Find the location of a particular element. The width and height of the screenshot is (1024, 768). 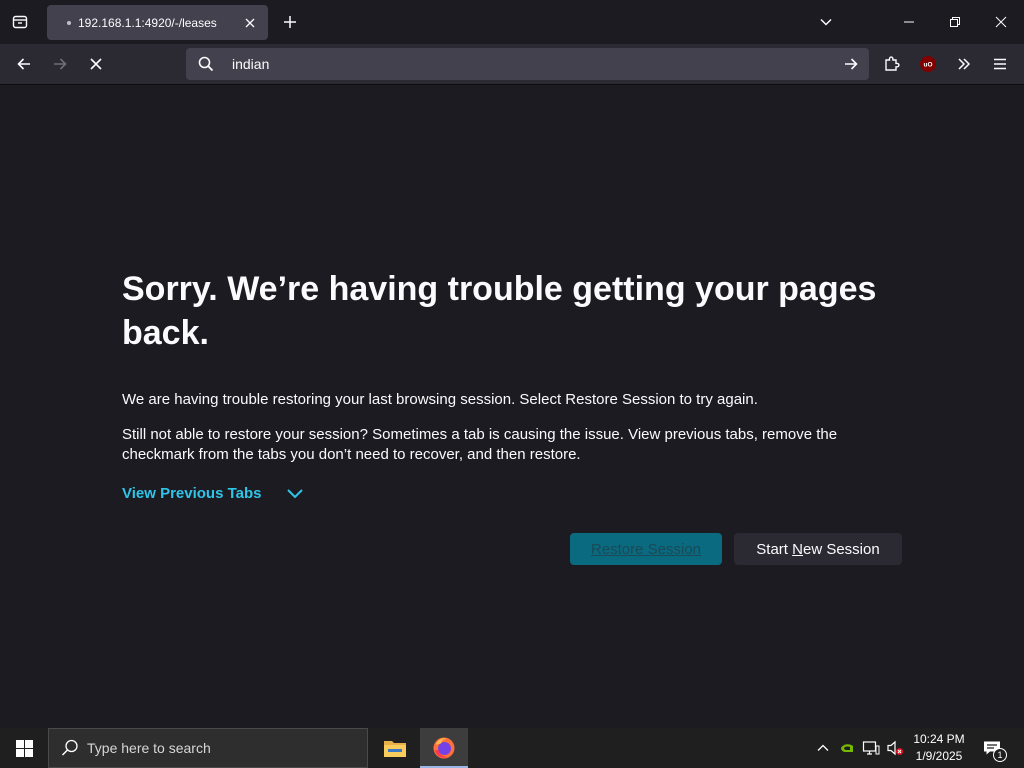

start-new-session-accesskey: N is located at coordinates (797, 549).